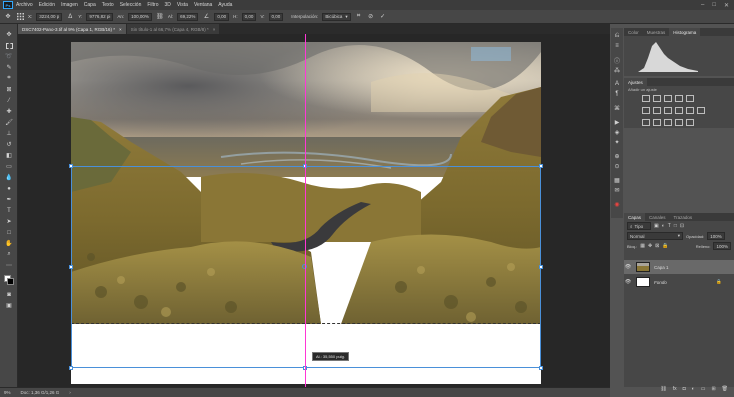 The height and width of the screenshot is (397, 734). What do you see at coordinates (9, 78) in the screenshot?
I see `crop-tool-icon: ⌗` at bounding box center [9, 78].